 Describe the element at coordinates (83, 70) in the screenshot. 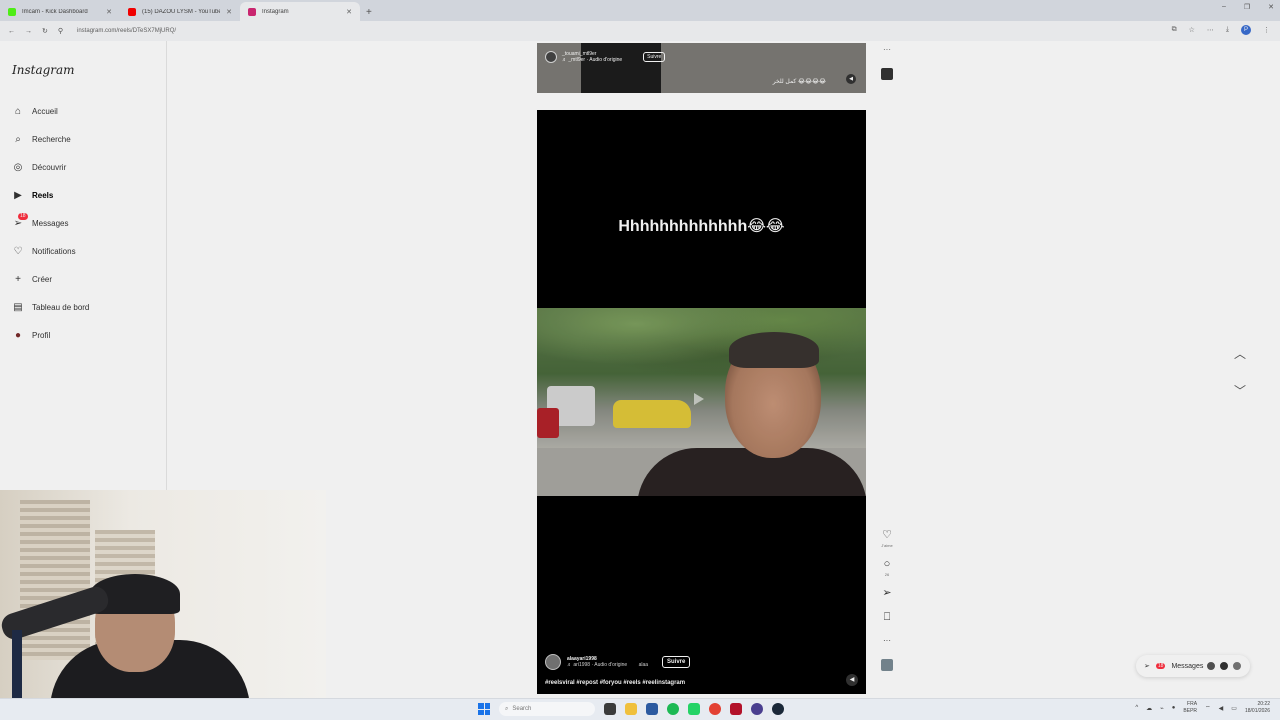

I see `instagram-logo: Instagram` at that location.